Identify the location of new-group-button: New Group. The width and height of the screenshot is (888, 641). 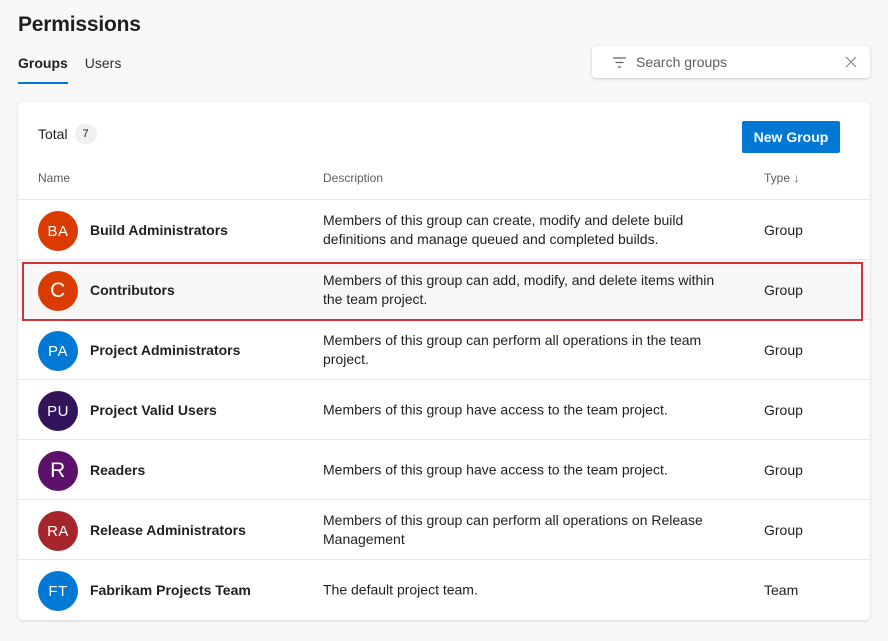
(791, 137).